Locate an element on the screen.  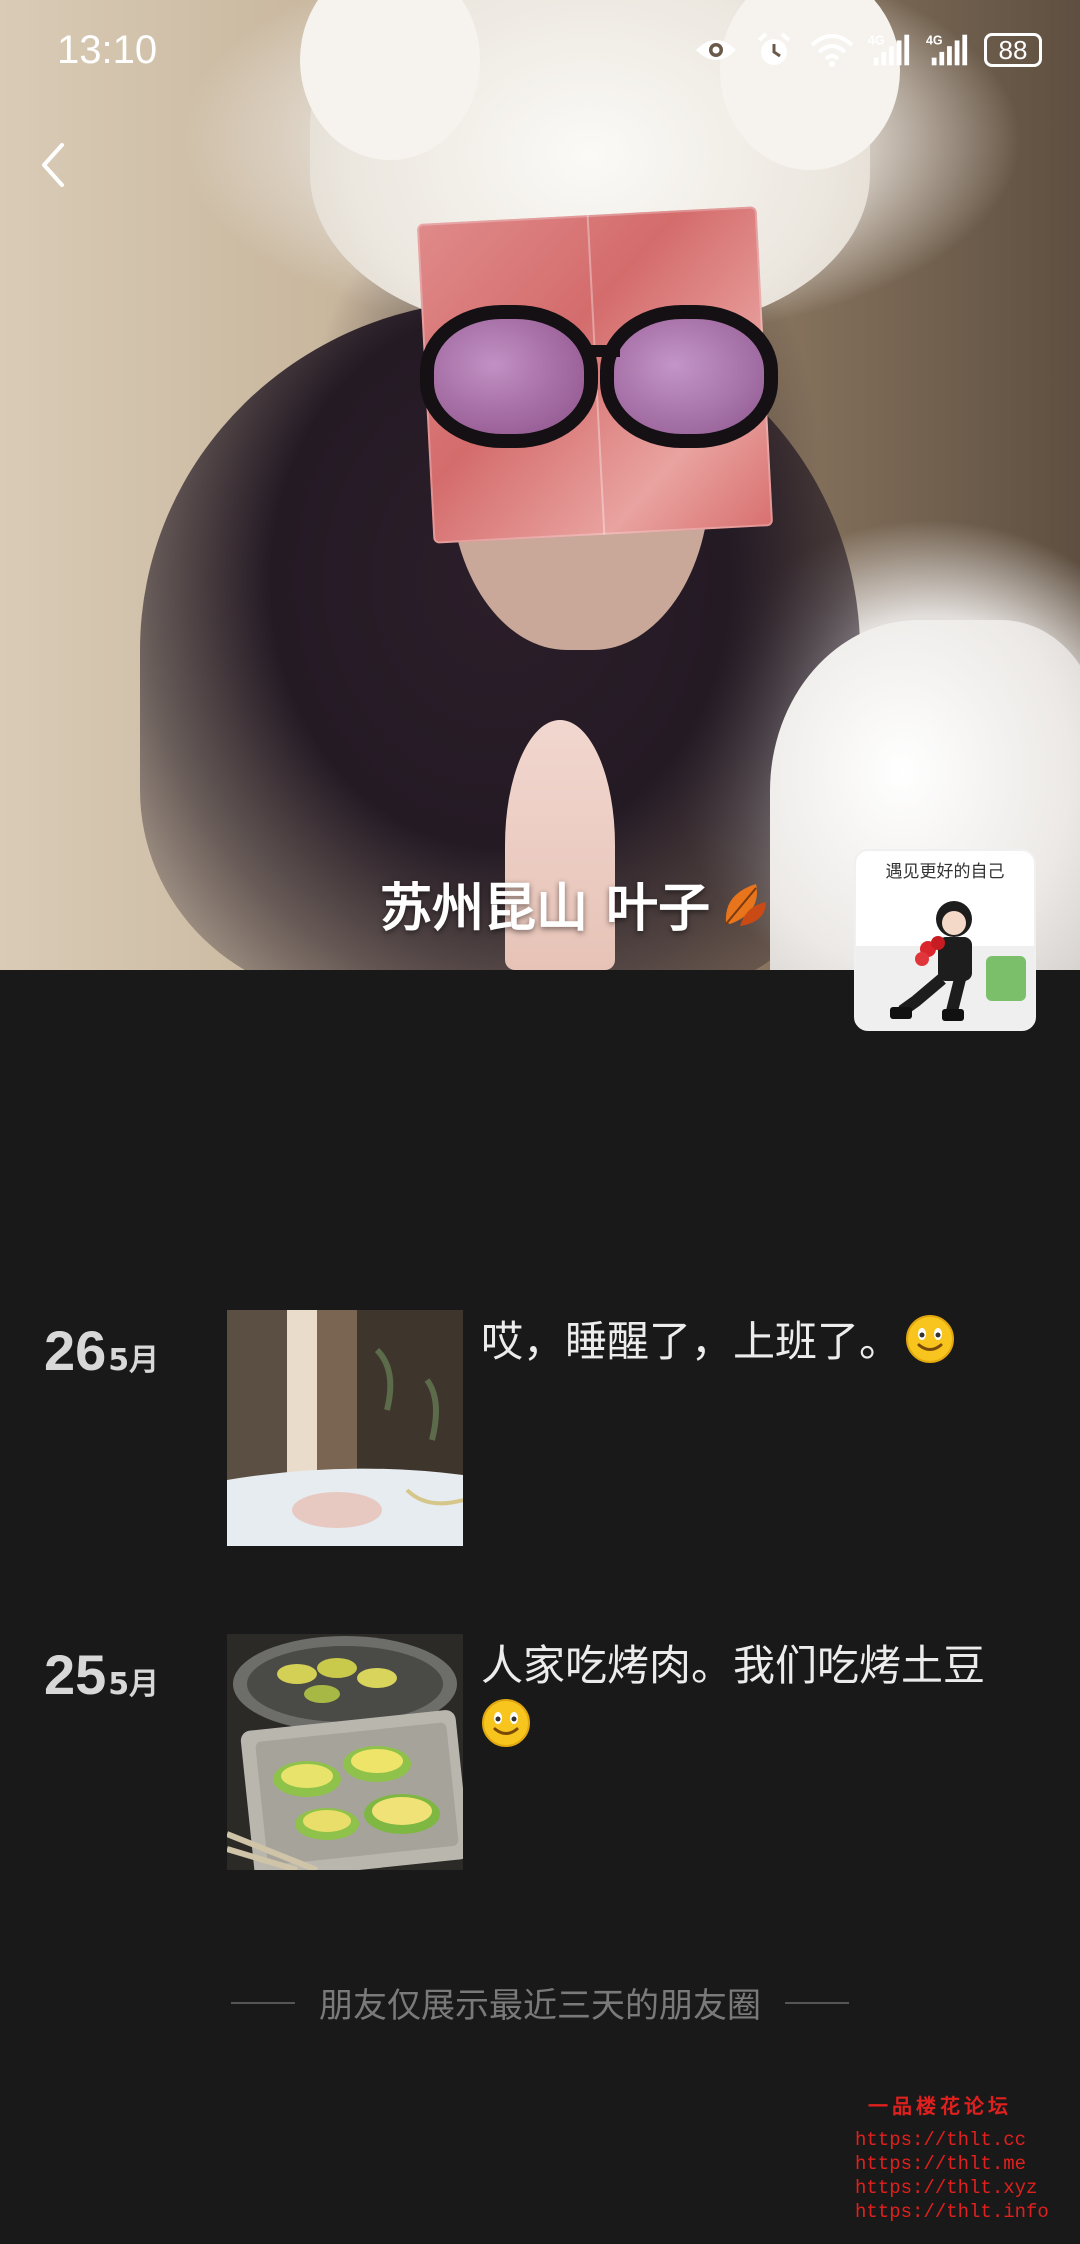
avatar-caption: 遇见更好的自己 is located at coordinates (945, 872).